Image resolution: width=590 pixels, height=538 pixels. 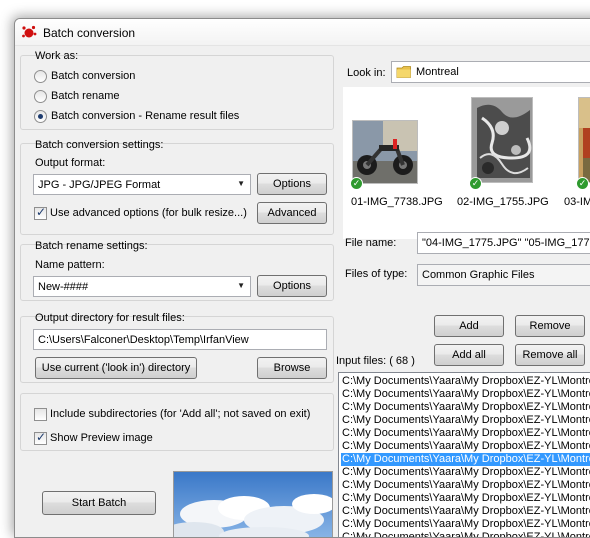 I want to click on show-preview-checkbox, so click(x=40, y=437).